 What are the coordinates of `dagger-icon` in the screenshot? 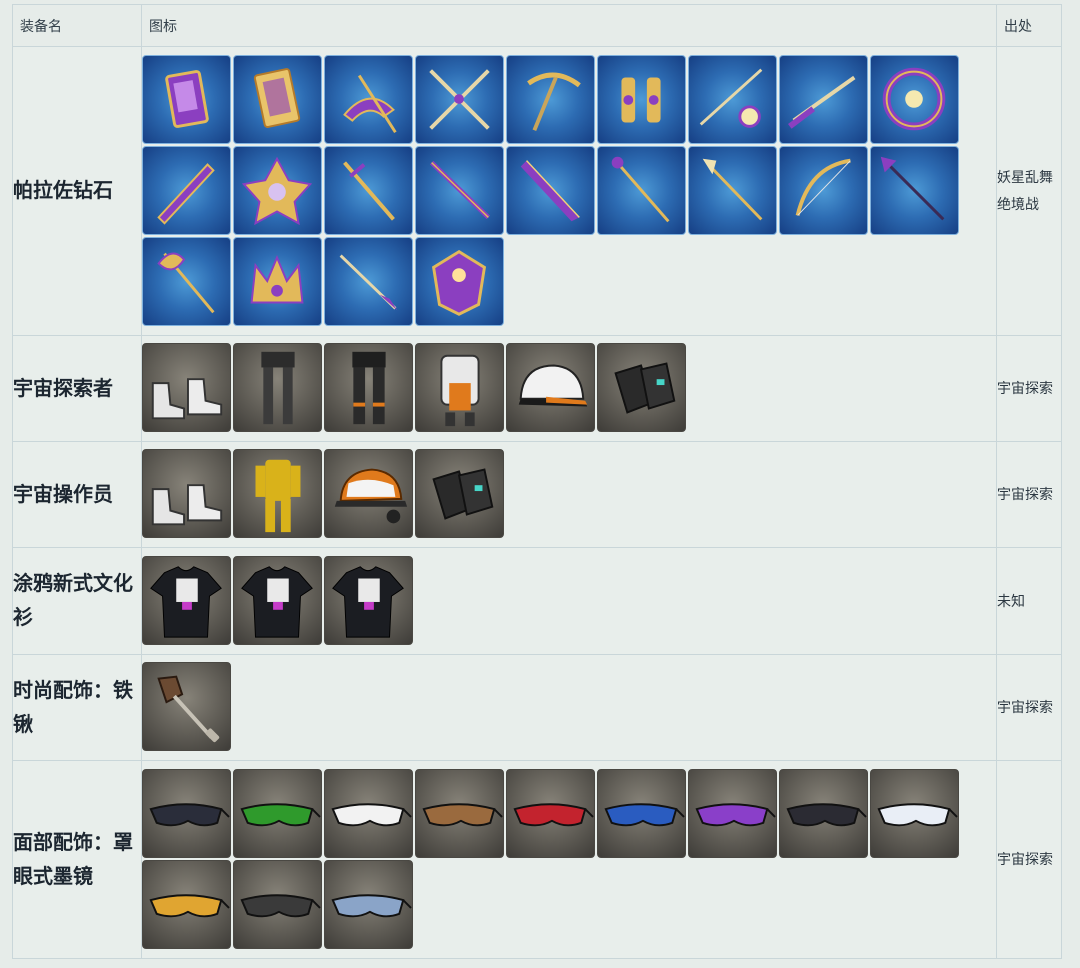 It's located at (368, 281).